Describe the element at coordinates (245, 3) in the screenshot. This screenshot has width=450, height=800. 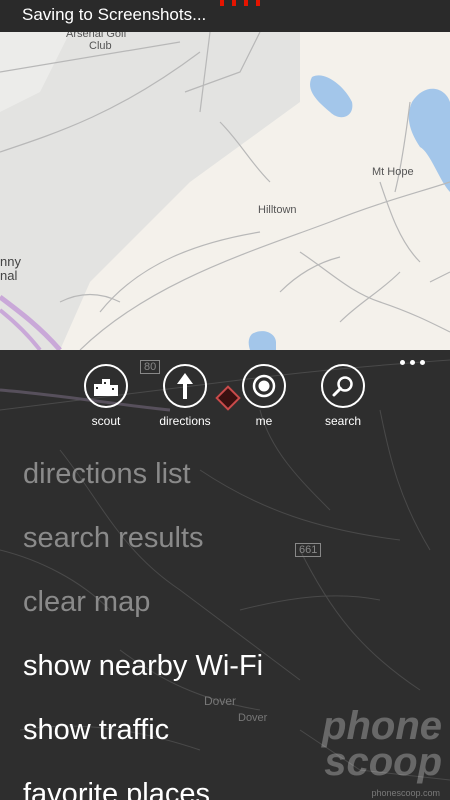
I see `progress-indicator` at that location.